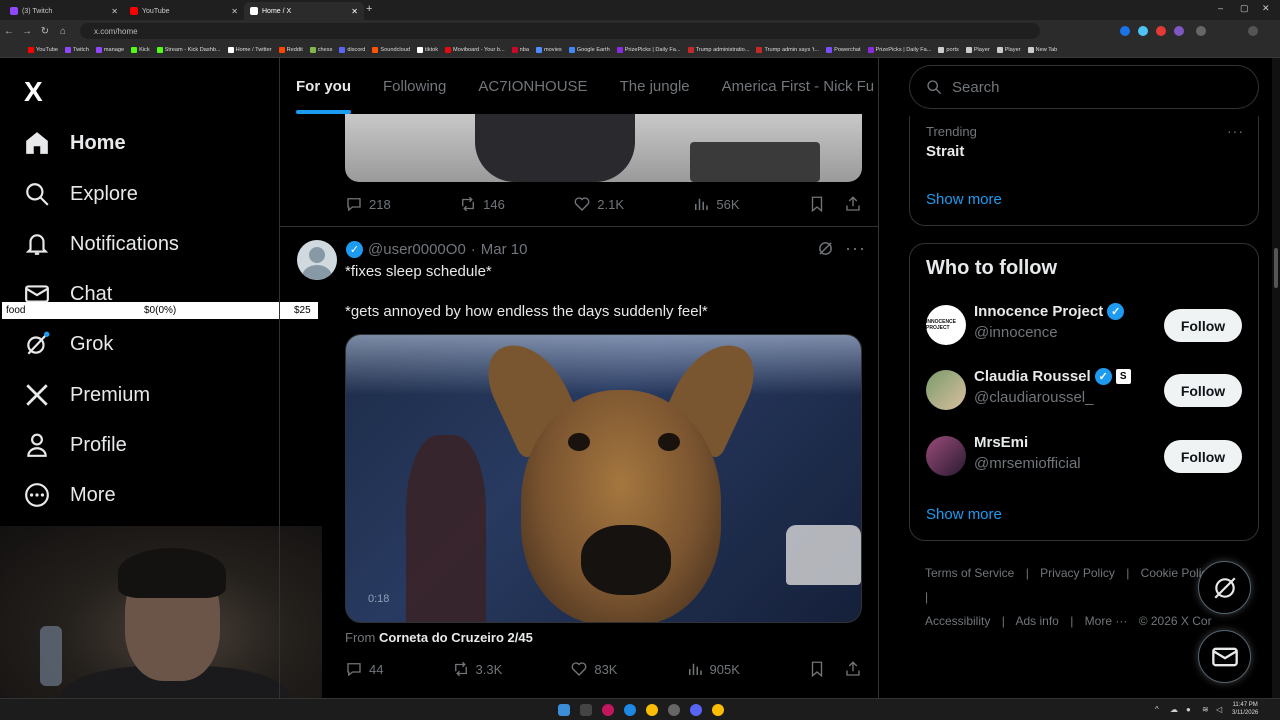 Image resolution: width=1280 pixels, height=720 pixels. Describe the element at coordinates (674, 710) in the screenshot. I see `settings-icon` at that location.